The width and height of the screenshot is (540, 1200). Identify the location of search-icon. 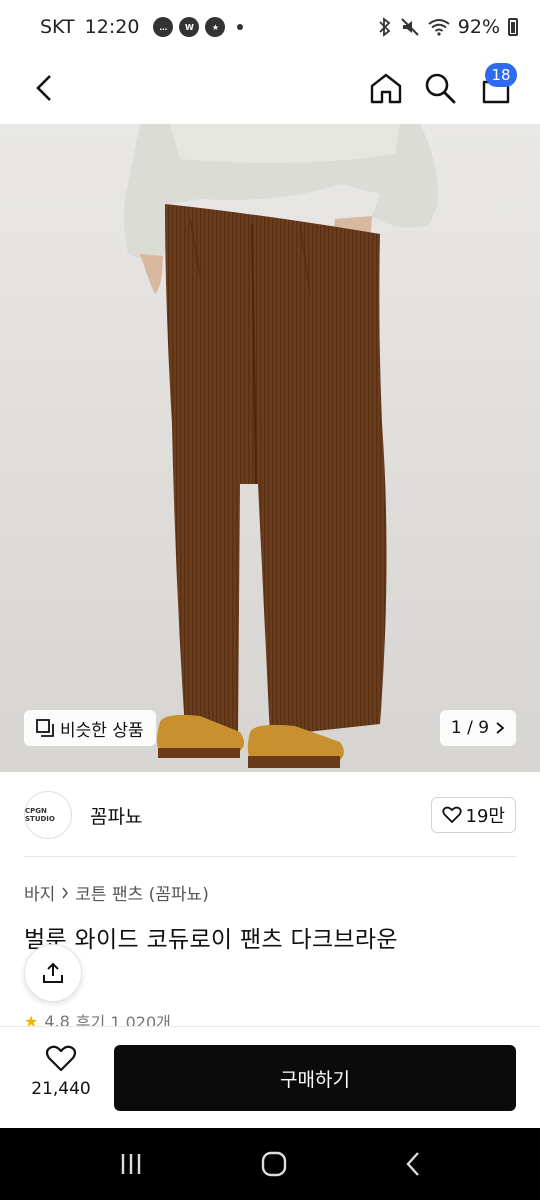
(440, 88).